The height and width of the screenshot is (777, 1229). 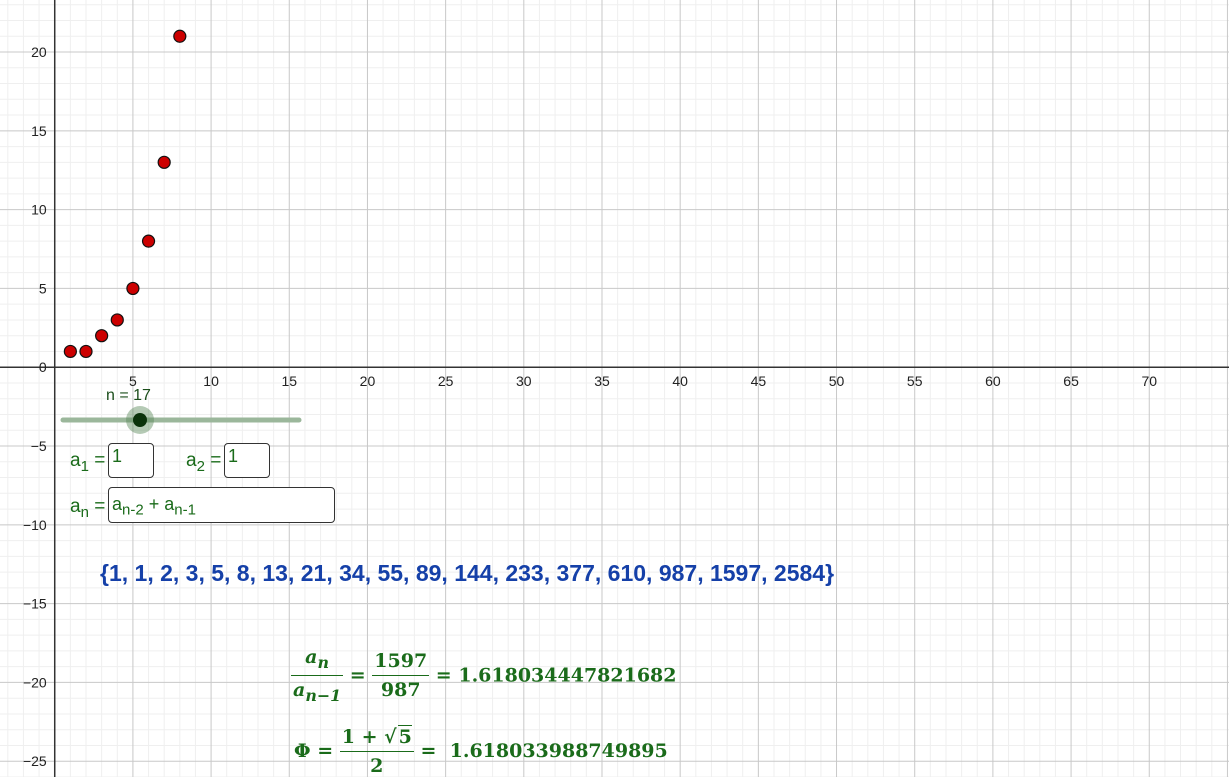 What do you see at coordinates (247, 460) in the screenshot?
I see `a2-input: 1` at bounding box center [247, 460].